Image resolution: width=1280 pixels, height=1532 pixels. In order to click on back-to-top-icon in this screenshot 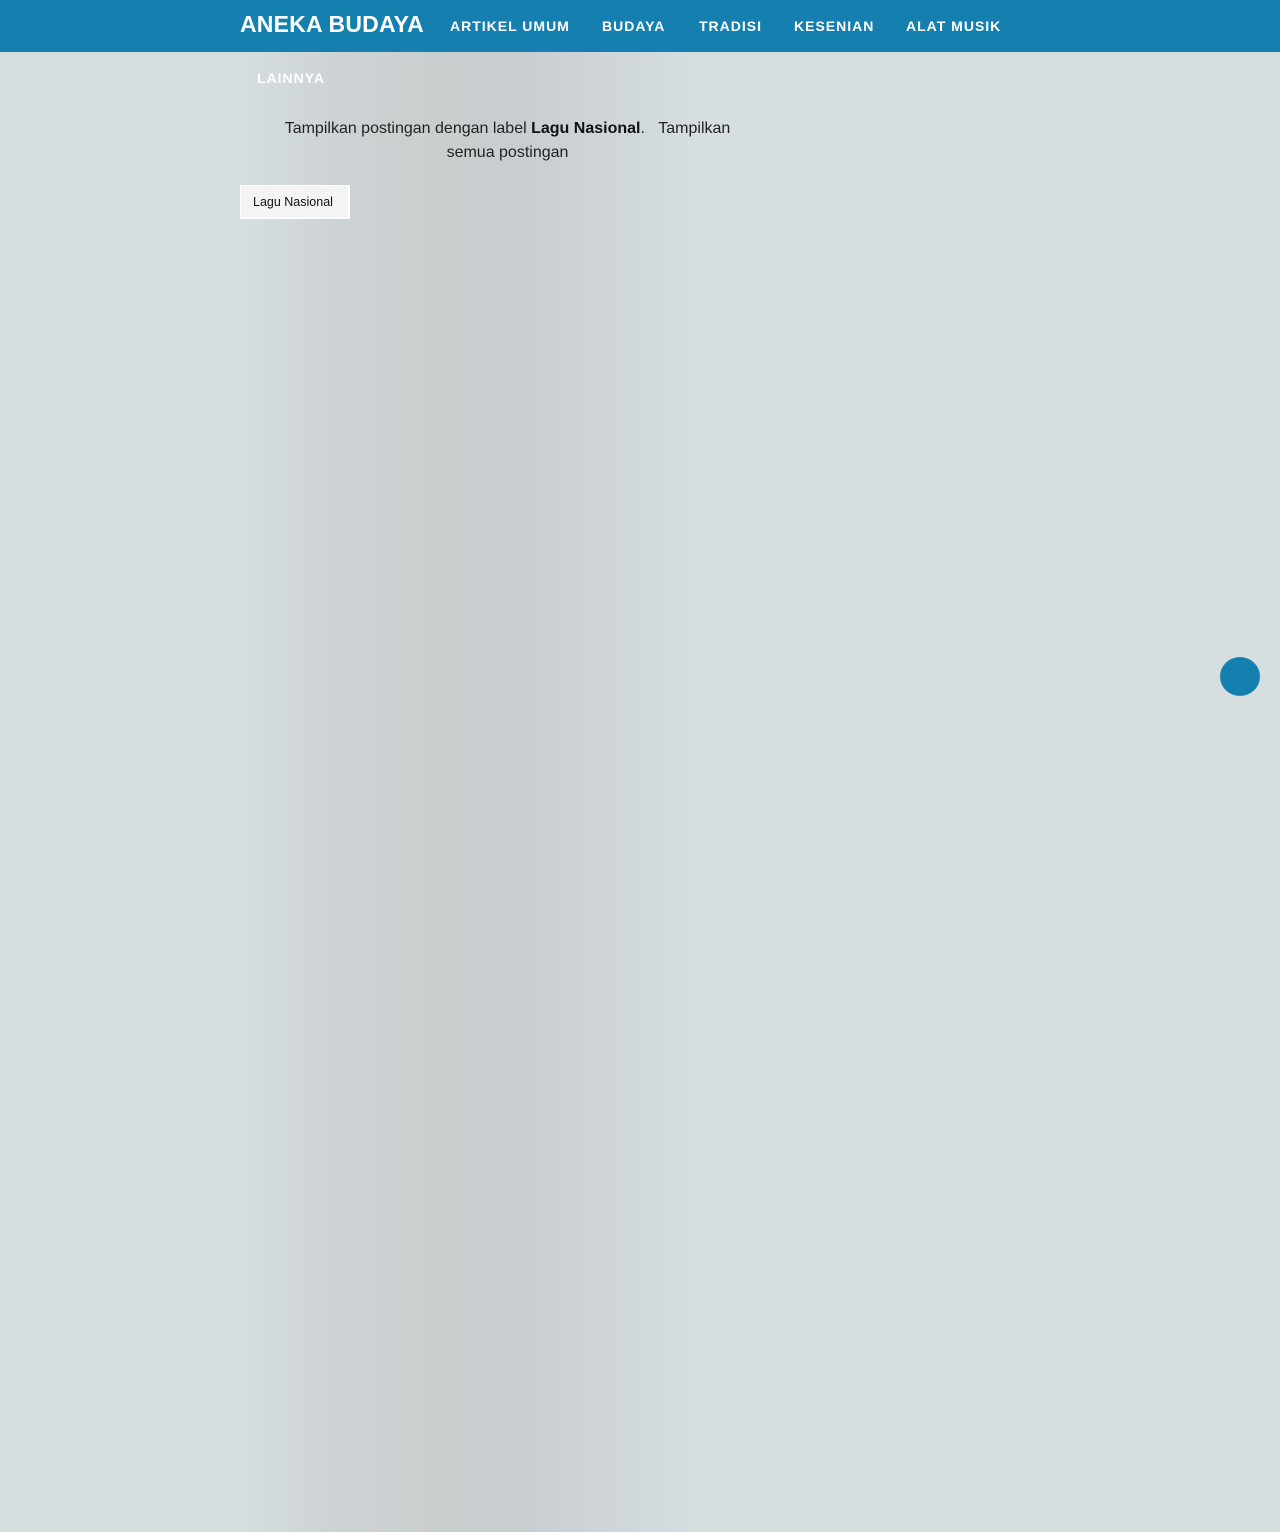, I will do `click(1240, 676)`.